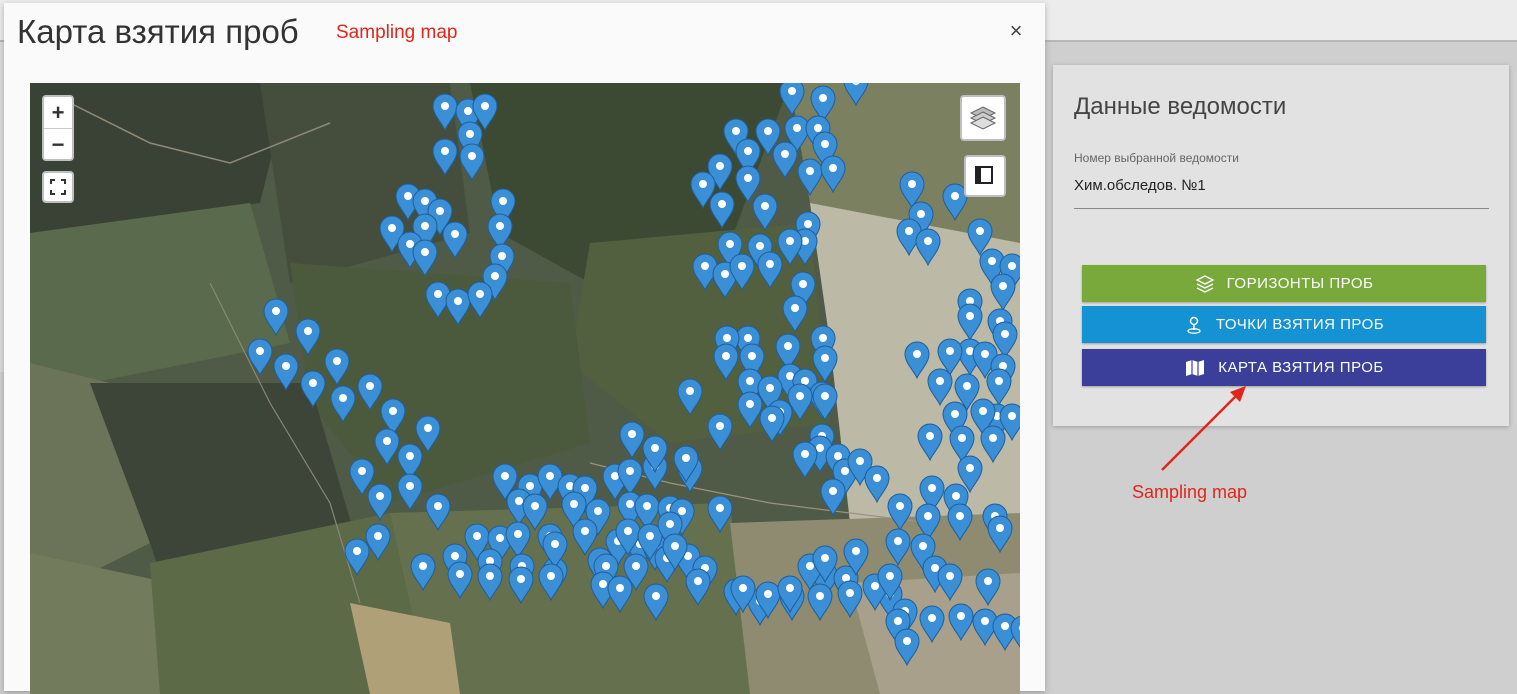 The image size is (1517, 694). Describe the element at coordinates (1140, 185) in the screenshot. I see `statement-number-value: Хим.обследов. №1` at that location.